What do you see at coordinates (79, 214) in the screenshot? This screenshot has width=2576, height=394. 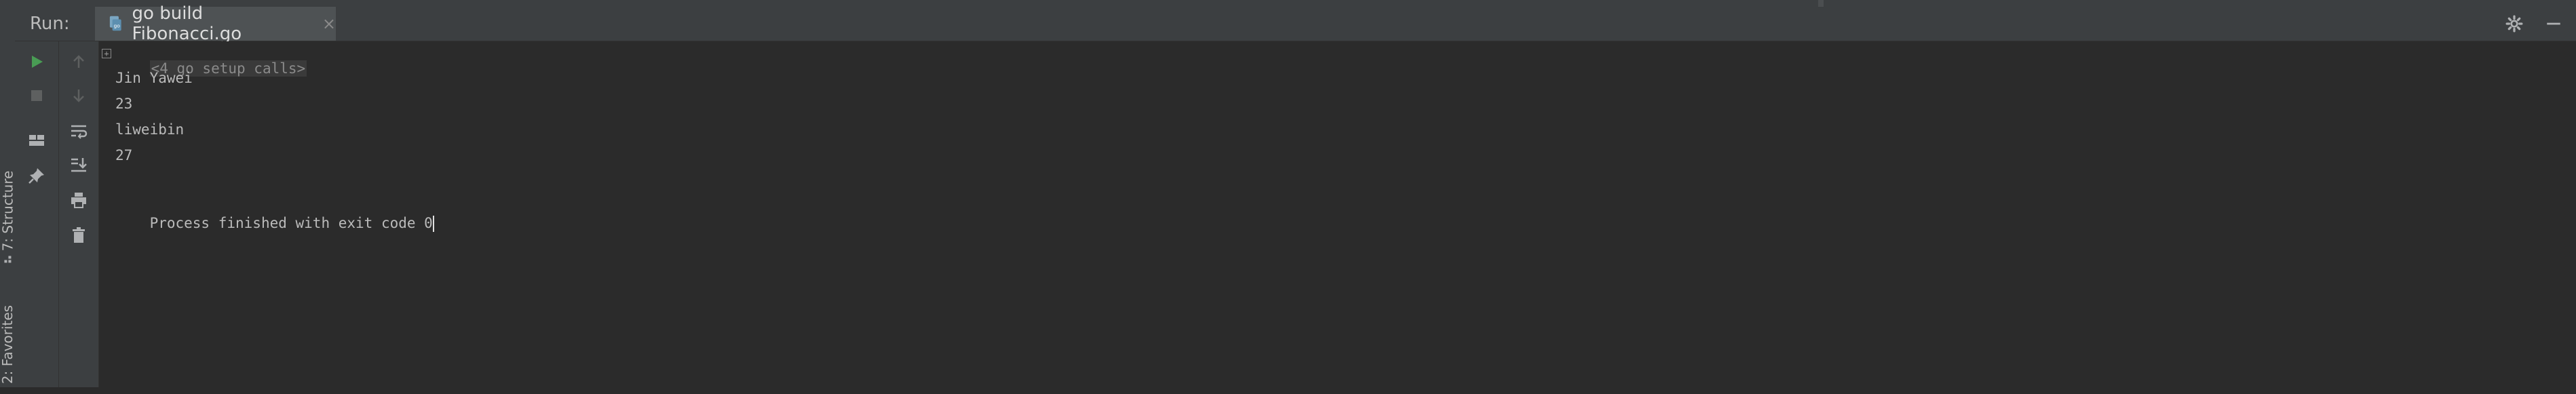 I see `run-toolbar-secondary` at bounding box center [79, 214].